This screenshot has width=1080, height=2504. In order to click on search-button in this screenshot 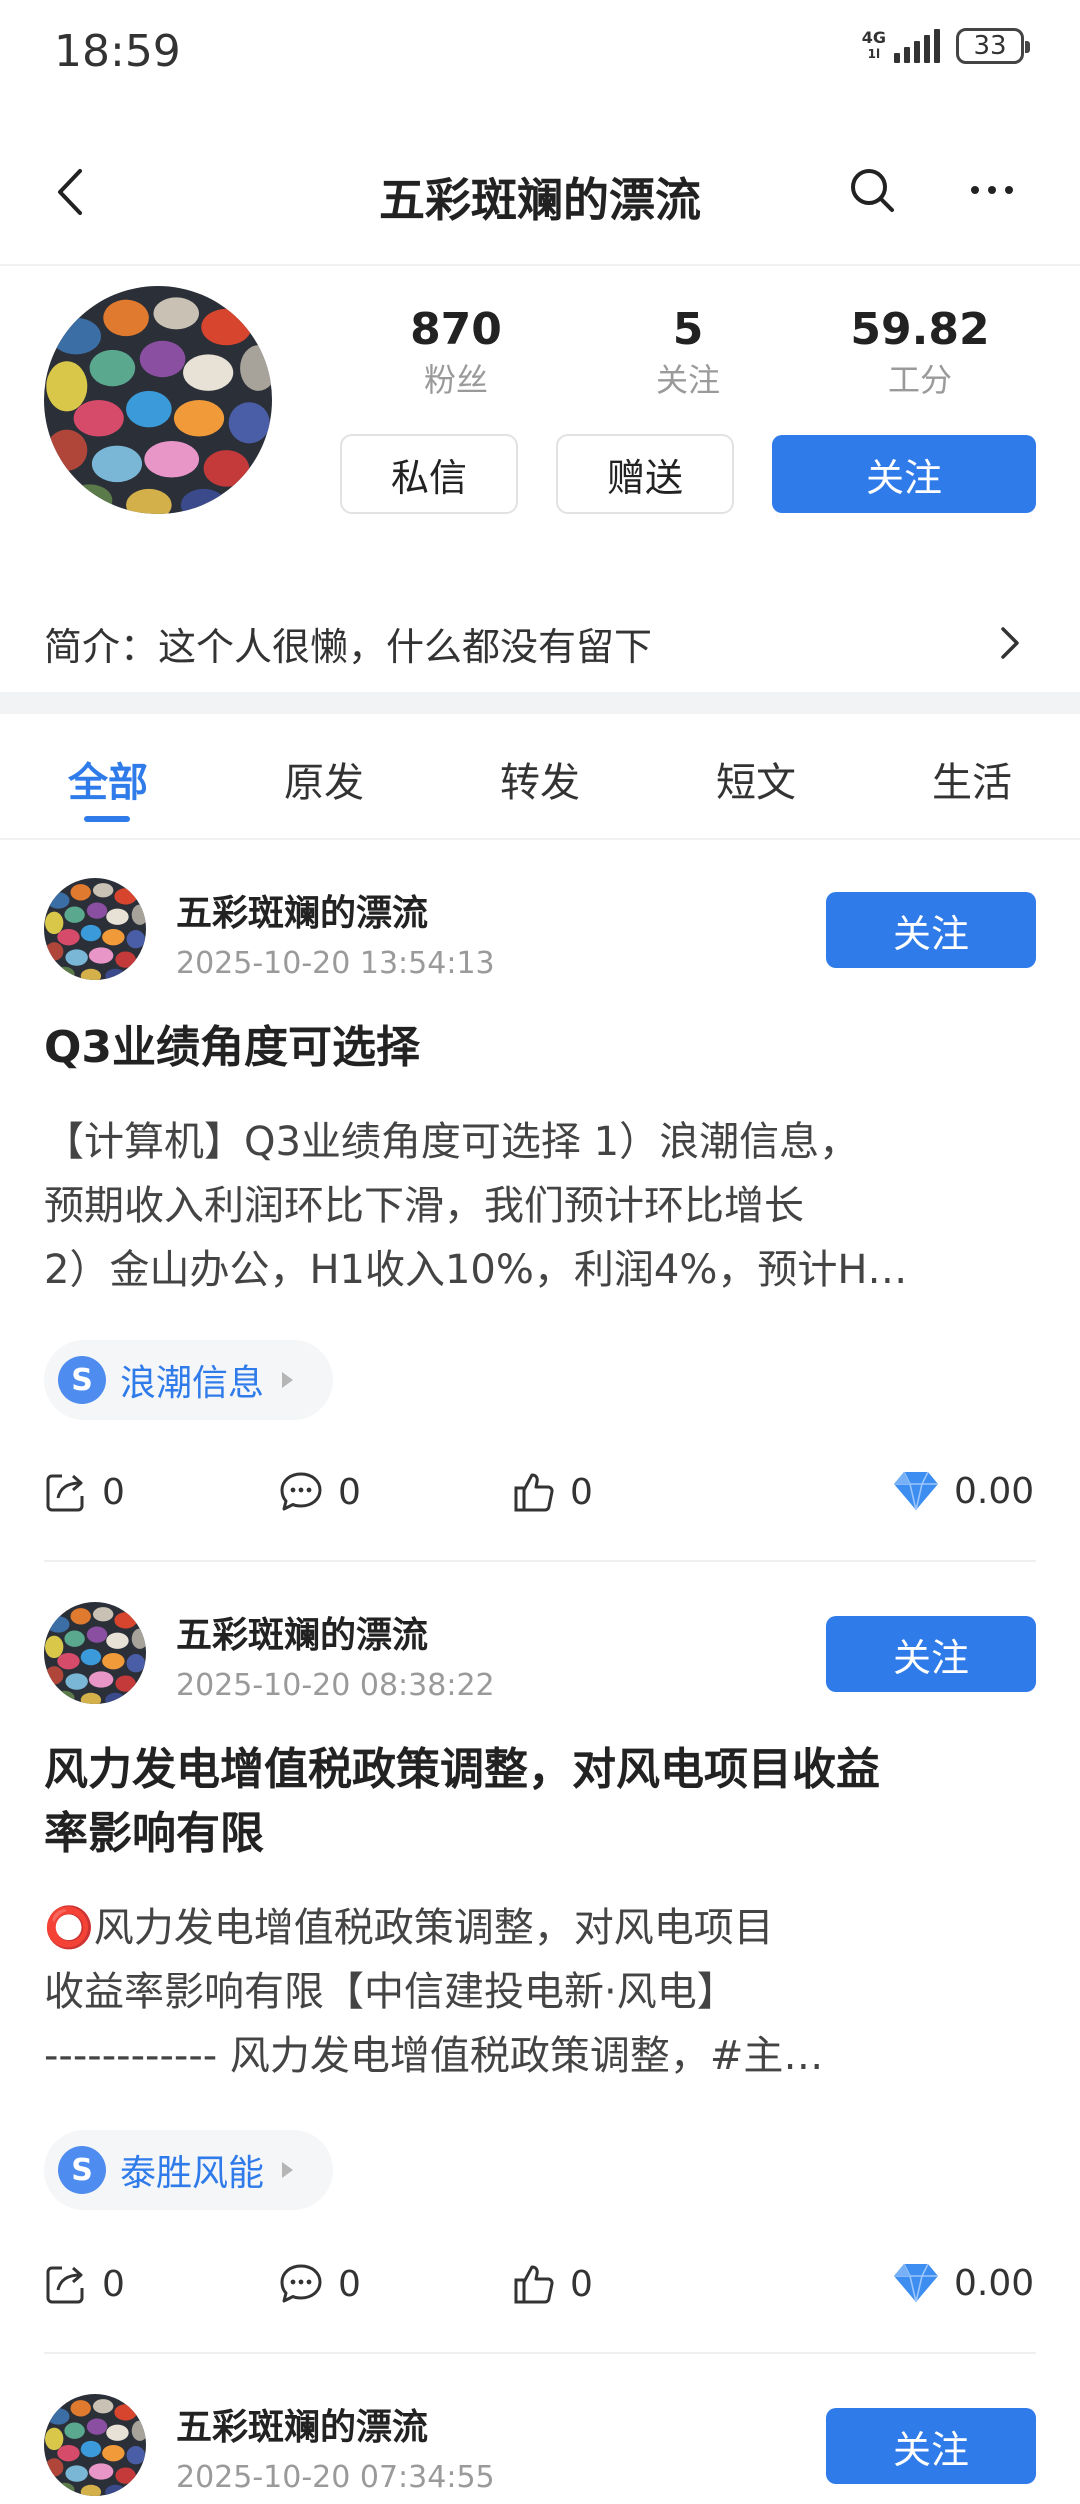, I will do `click(872, 190)`.